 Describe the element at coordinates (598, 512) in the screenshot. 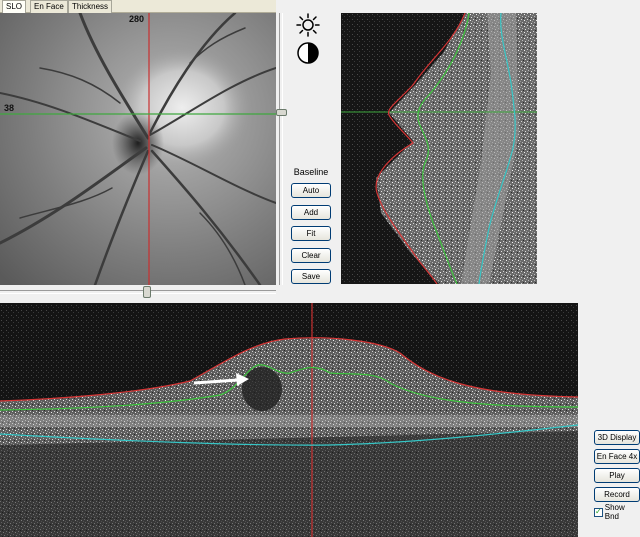

I see `show-bnd-checkbox: ✓` at that location.